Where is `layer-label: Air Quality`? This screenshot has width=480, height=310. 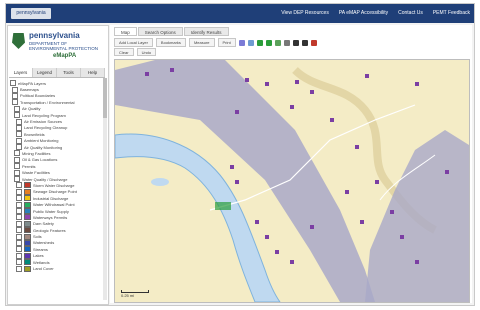
layer-label: Air Quality is located at coordinates (31, 109).